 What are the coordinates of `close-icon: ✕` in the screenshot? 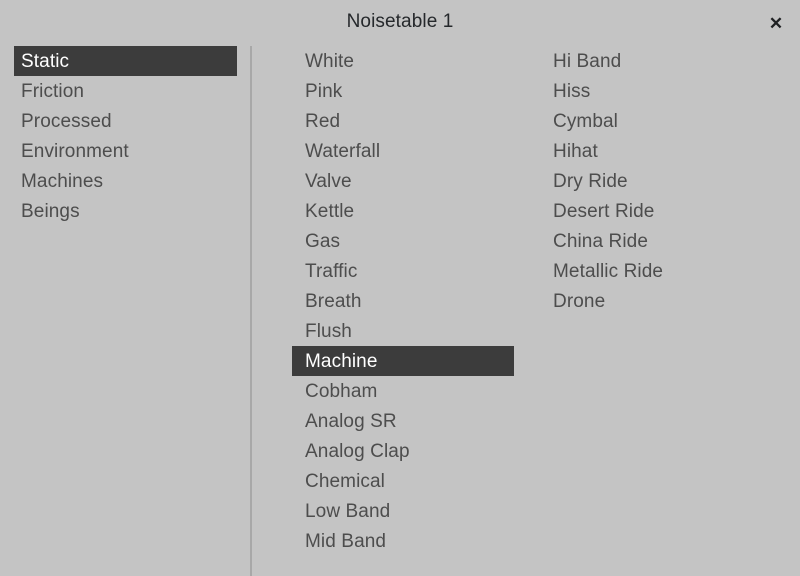 It's located at (776, 23).